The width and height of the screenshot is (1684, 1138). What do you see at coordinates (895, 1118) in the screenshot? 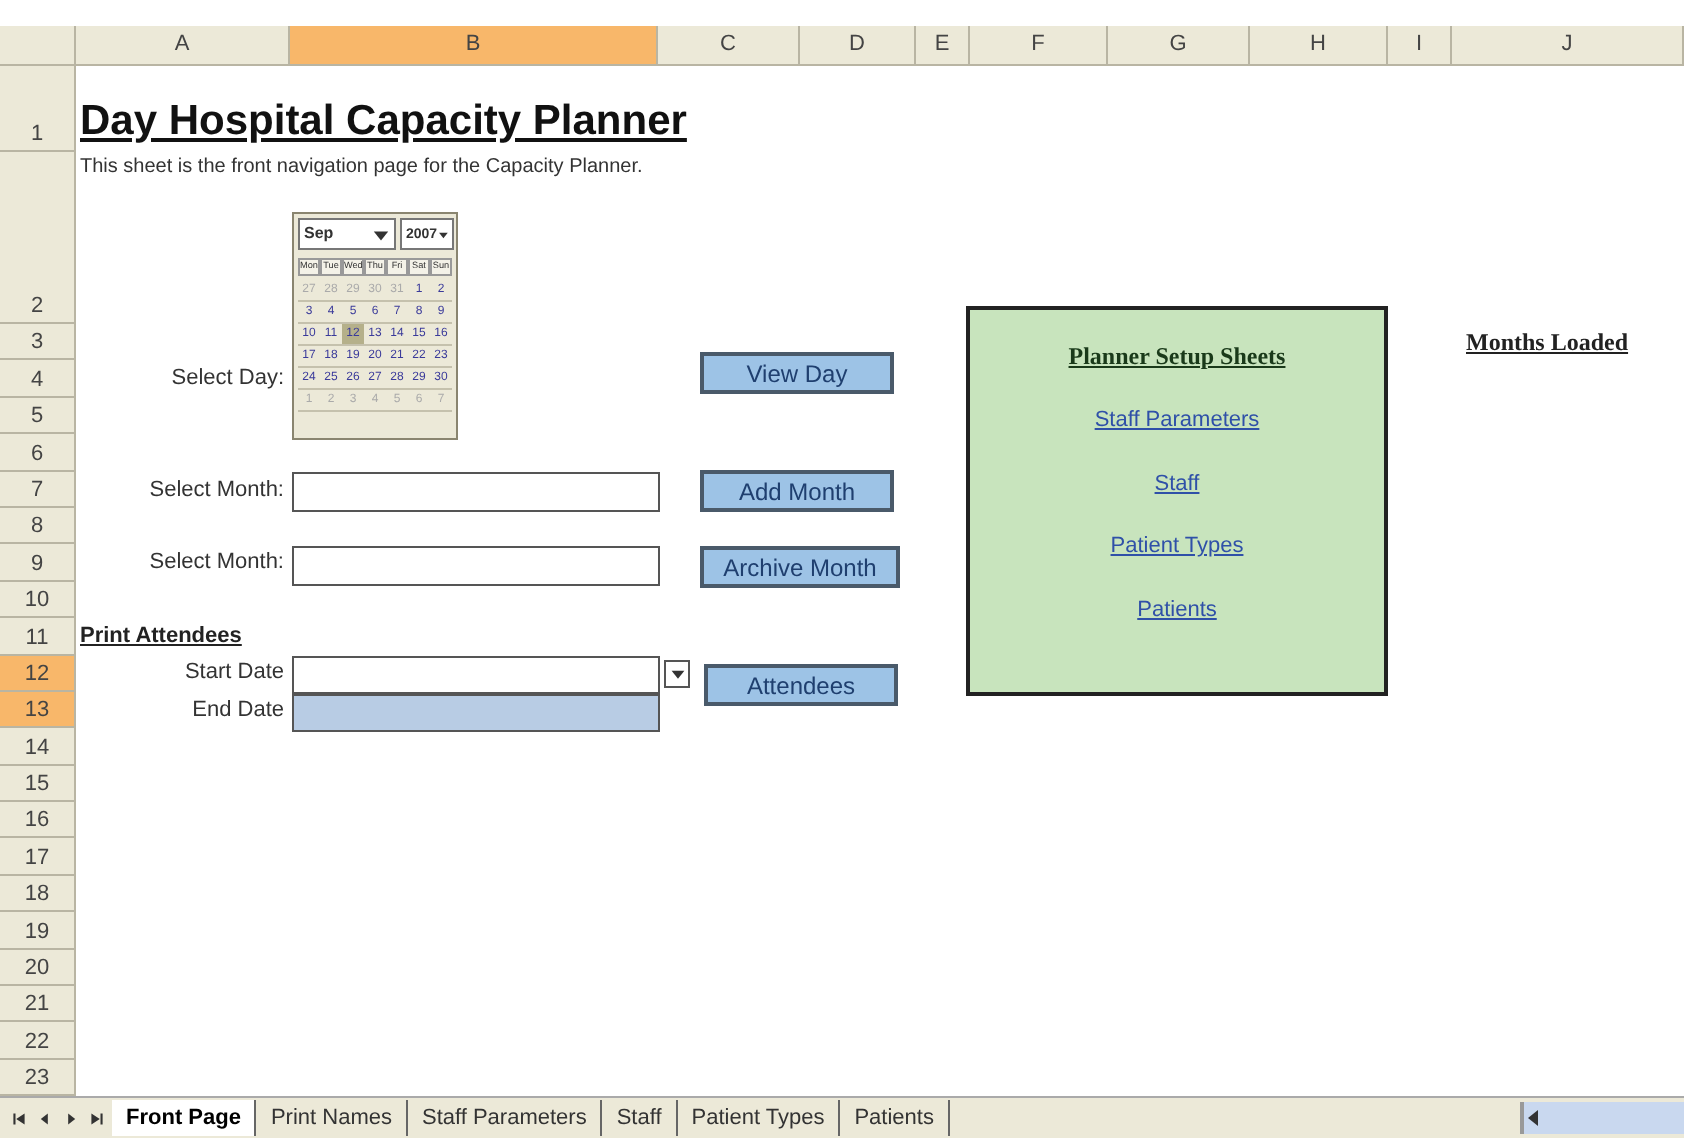
I see `sheet-tab: Patients` at bounding box center [895, 1118].